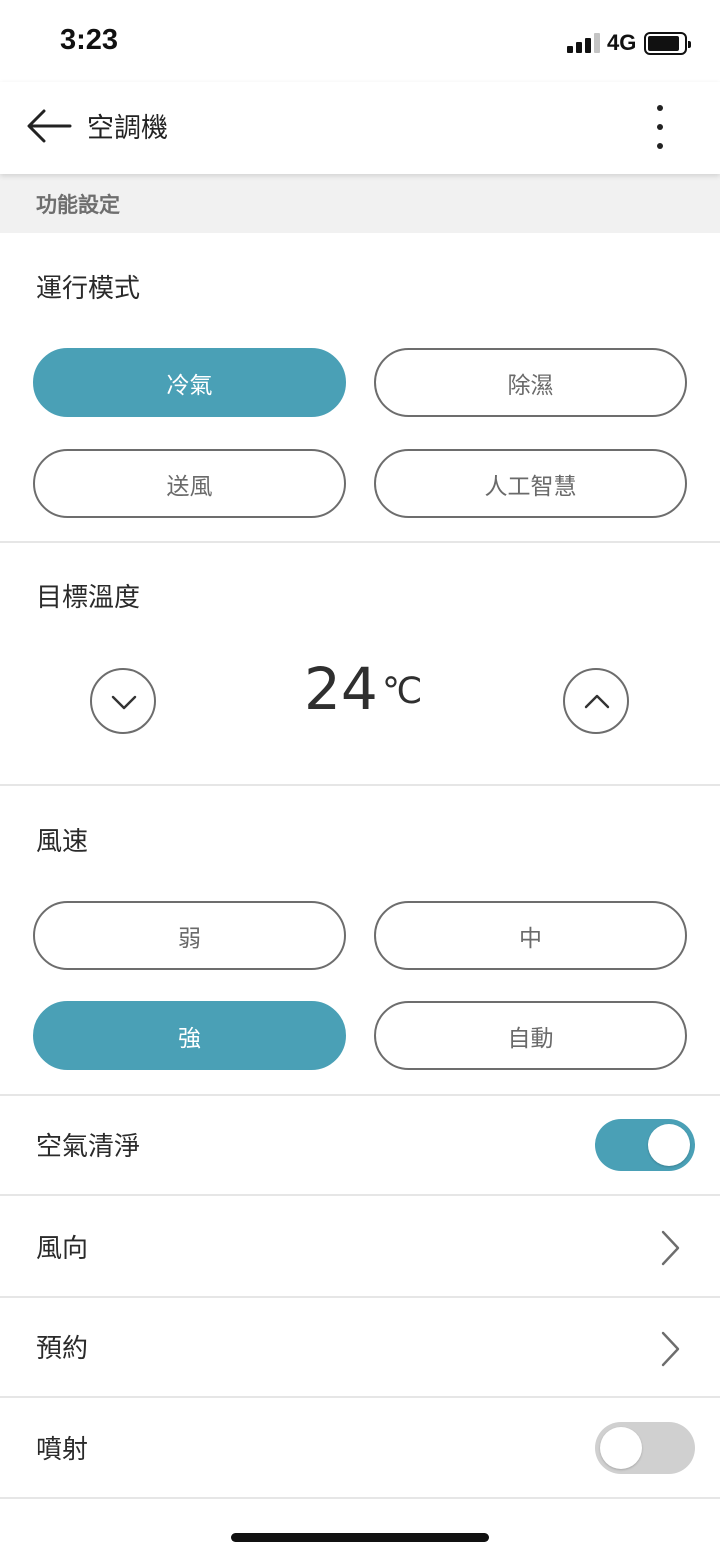  Describe the element at coordinates (62, 842) in the screenshot. I see `fan-speed-label: 風速` at that location.